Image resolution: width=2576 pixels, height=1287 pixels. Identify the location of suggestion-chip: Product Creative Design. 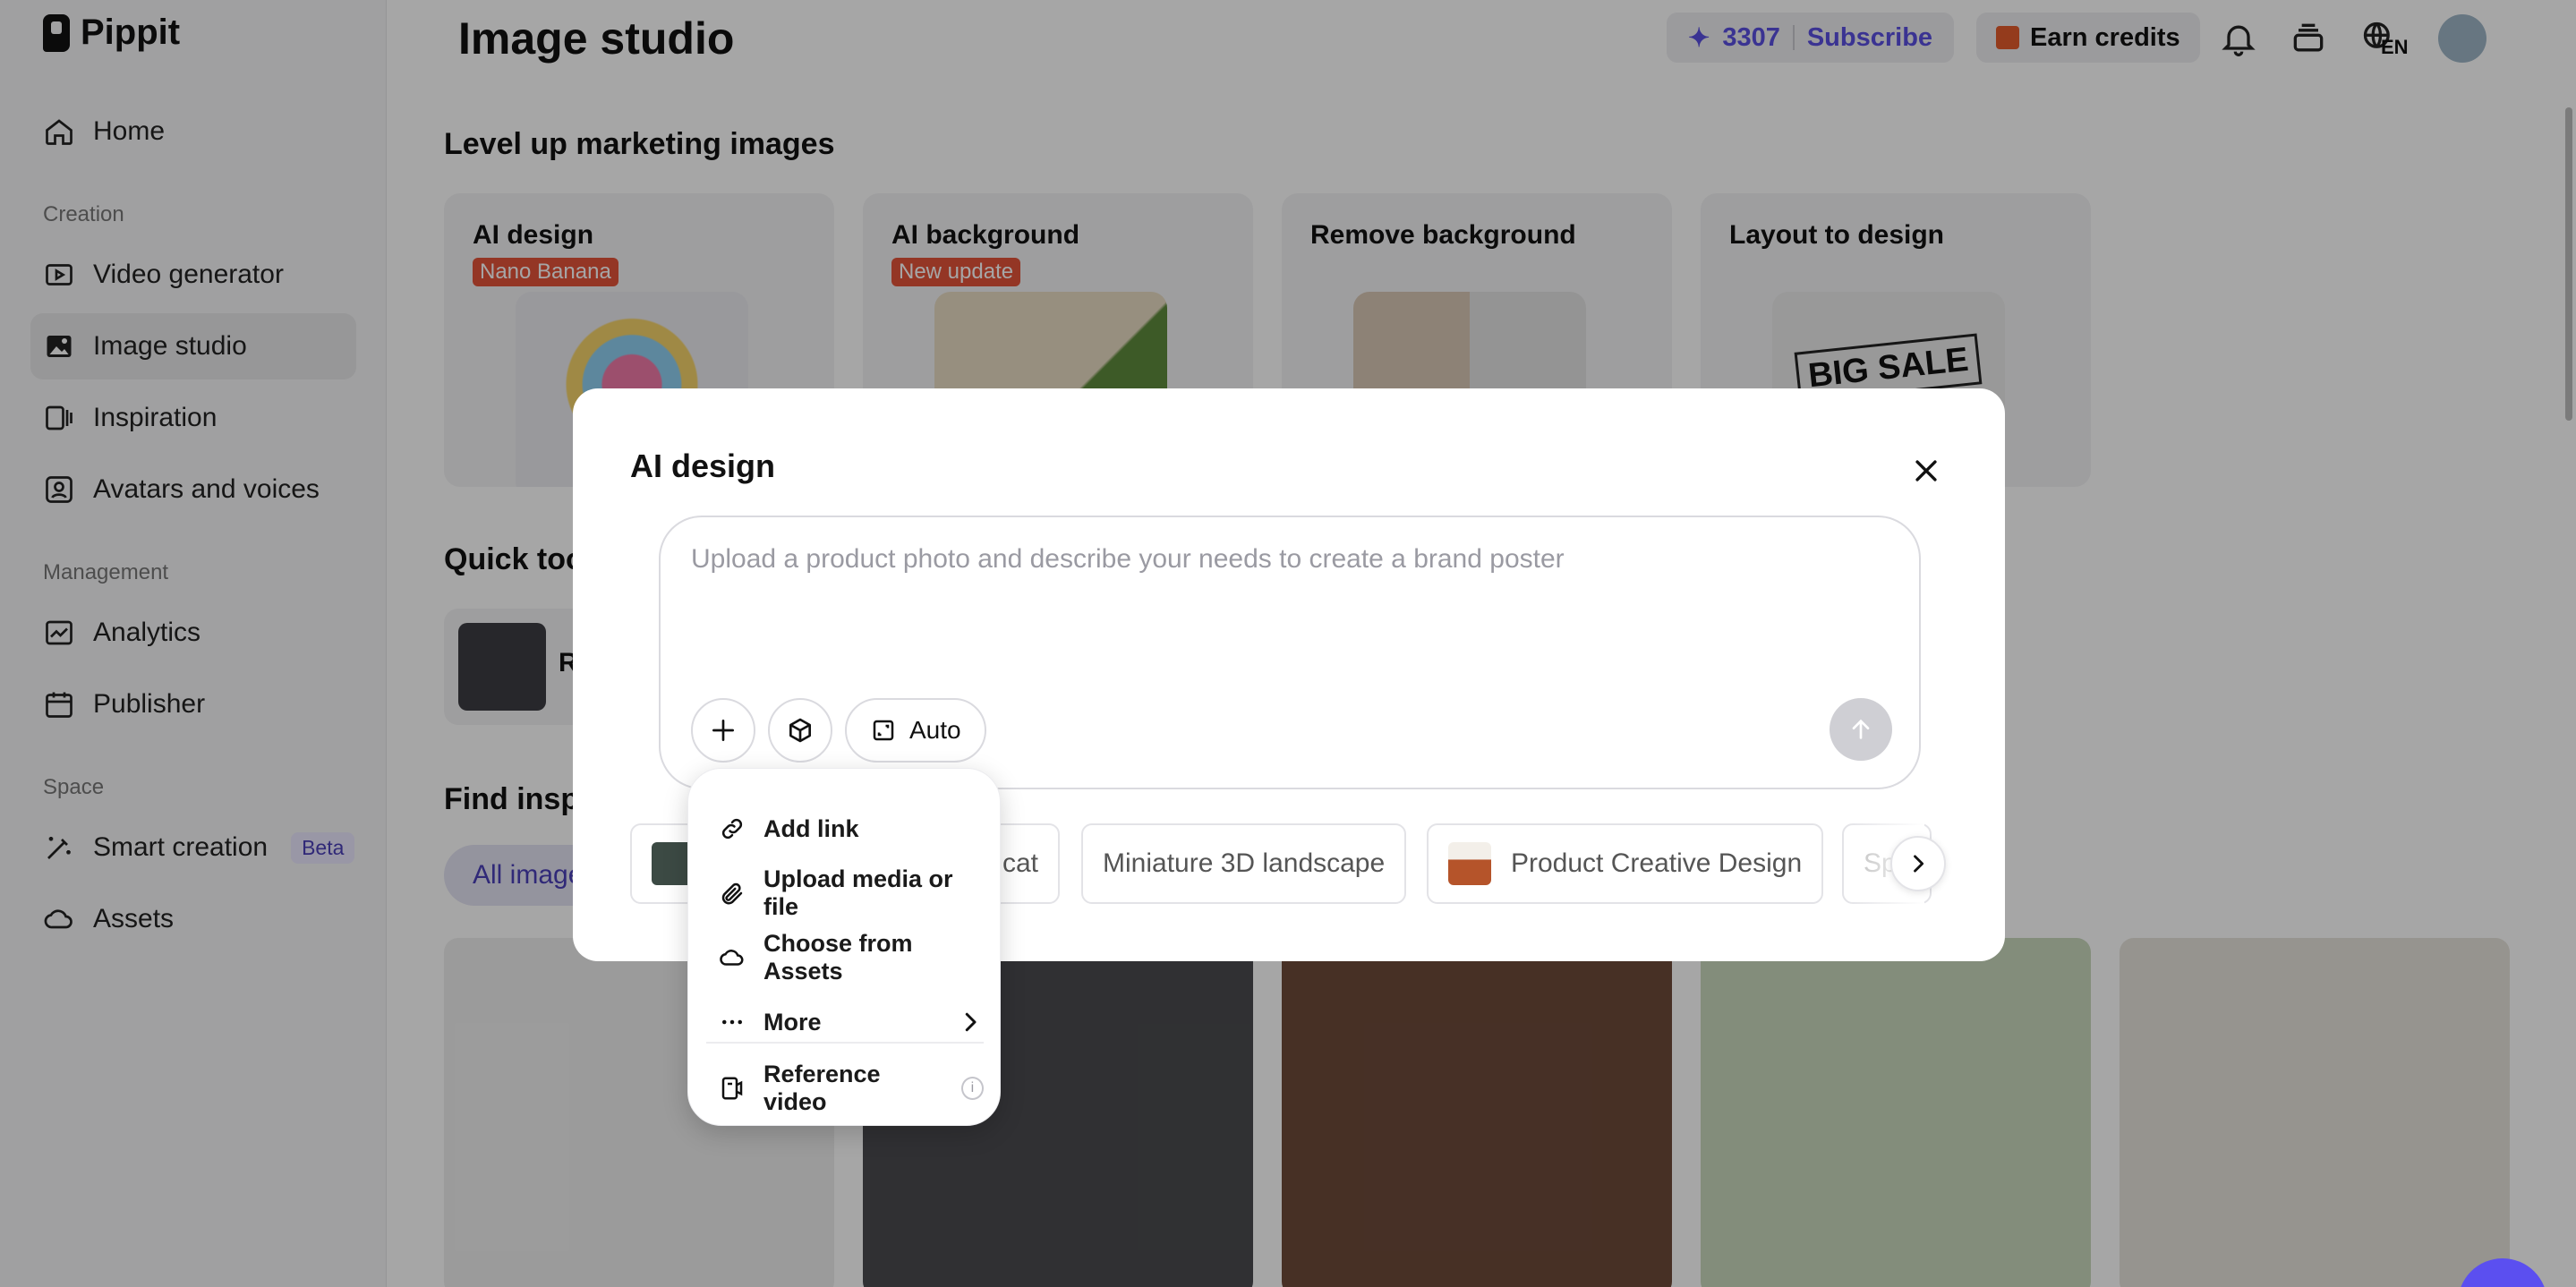
(1625, 863).